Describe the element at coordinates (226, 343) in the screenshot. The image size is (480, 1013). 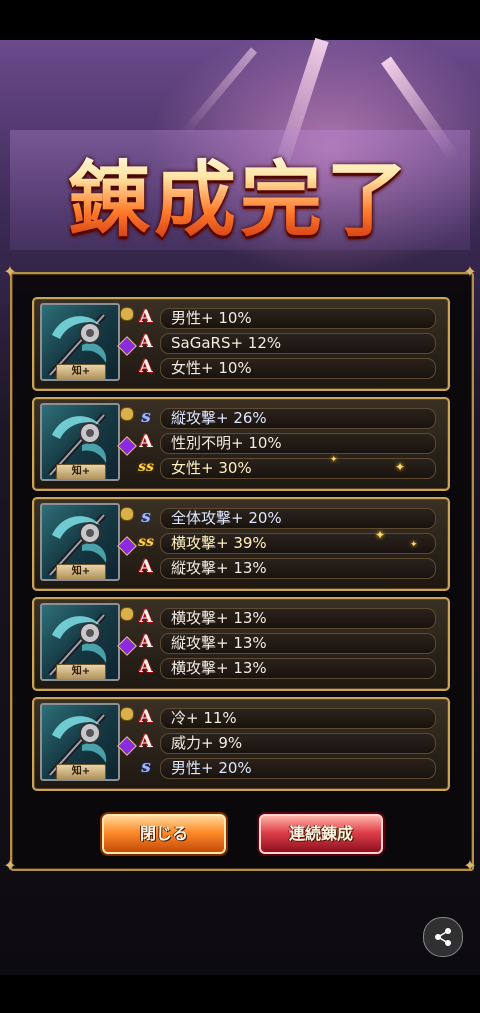
I see `stat-label: SaGaRS+ 12%` at that location.